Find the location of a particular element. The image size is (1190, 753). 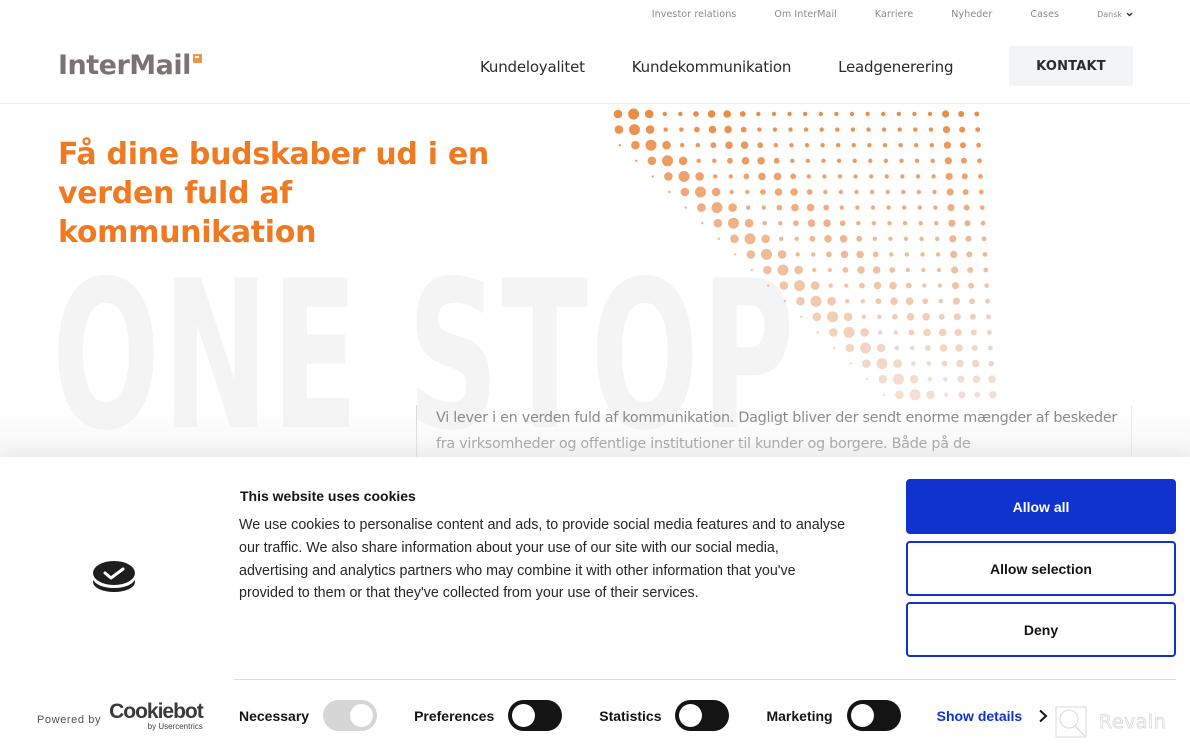

top-link-cases: Cases is located at coordinates (1044, 14).